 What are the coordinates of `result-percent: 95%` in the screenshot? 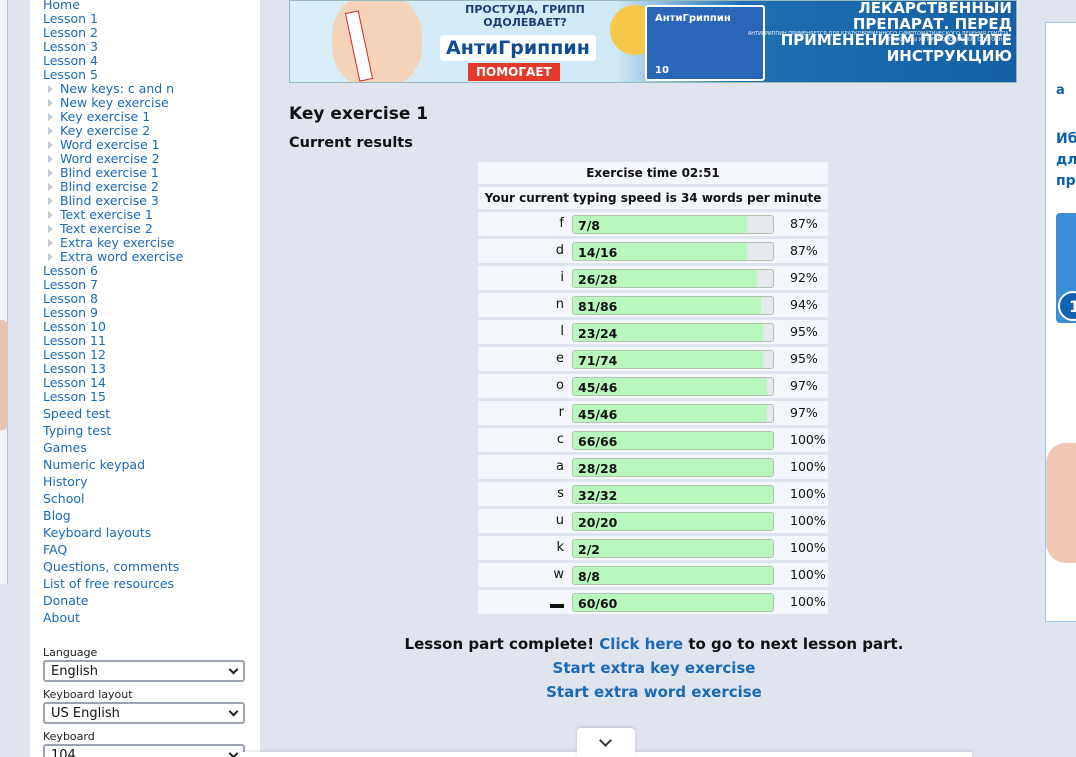 It's located at (804, 358).